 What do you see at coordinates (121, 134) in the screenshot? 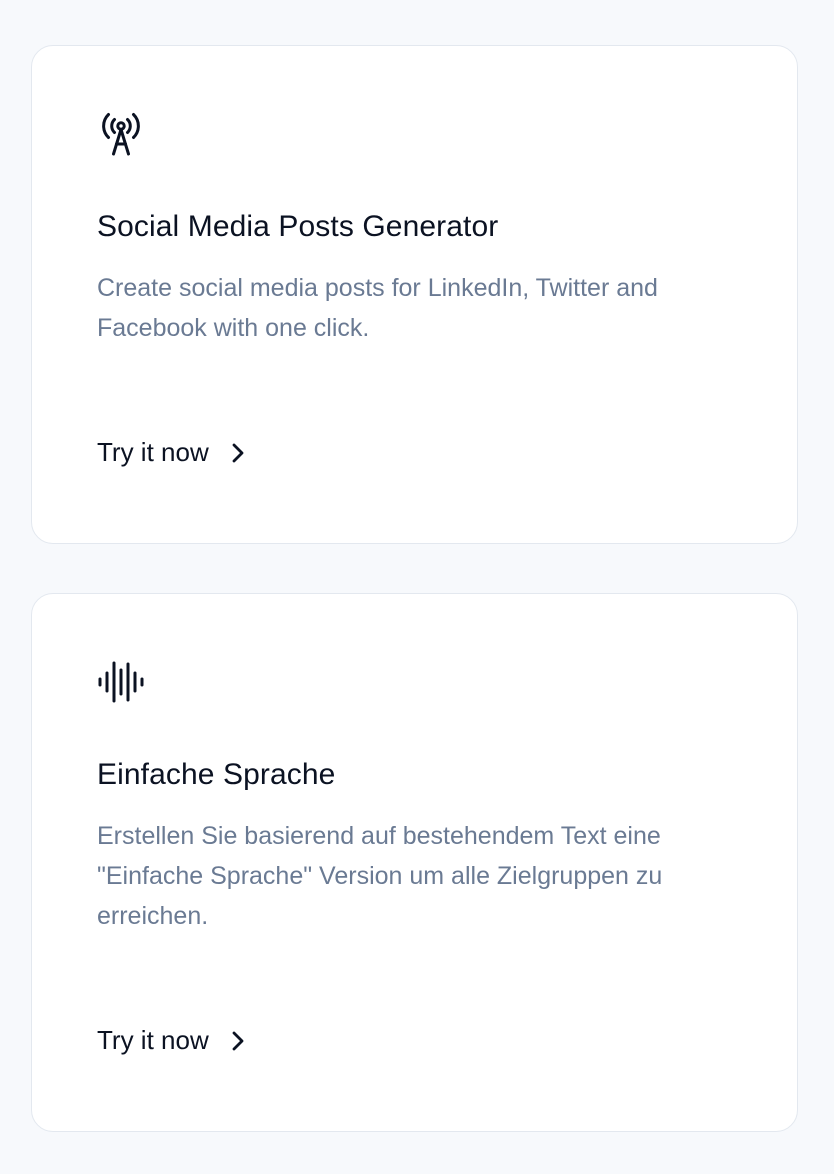
I see `broadcast-tower-icon` at bounding box center [121, 134].